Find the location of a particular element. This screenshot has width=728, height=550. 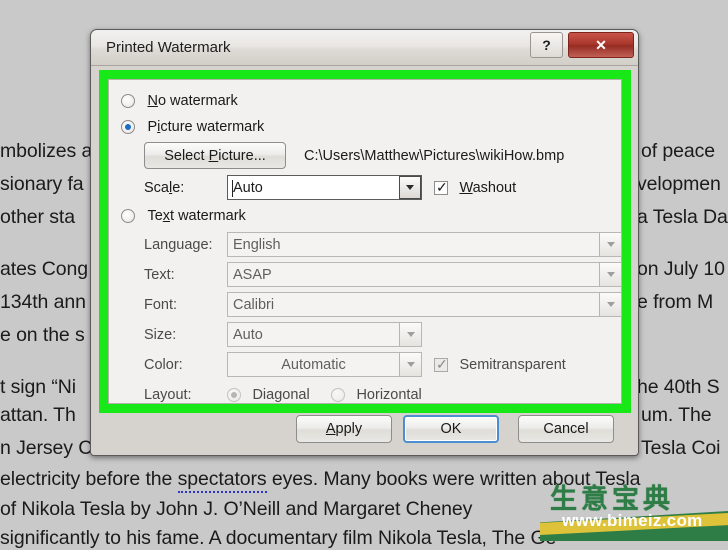

language-label: Language: is located at coordinates (178, 245).